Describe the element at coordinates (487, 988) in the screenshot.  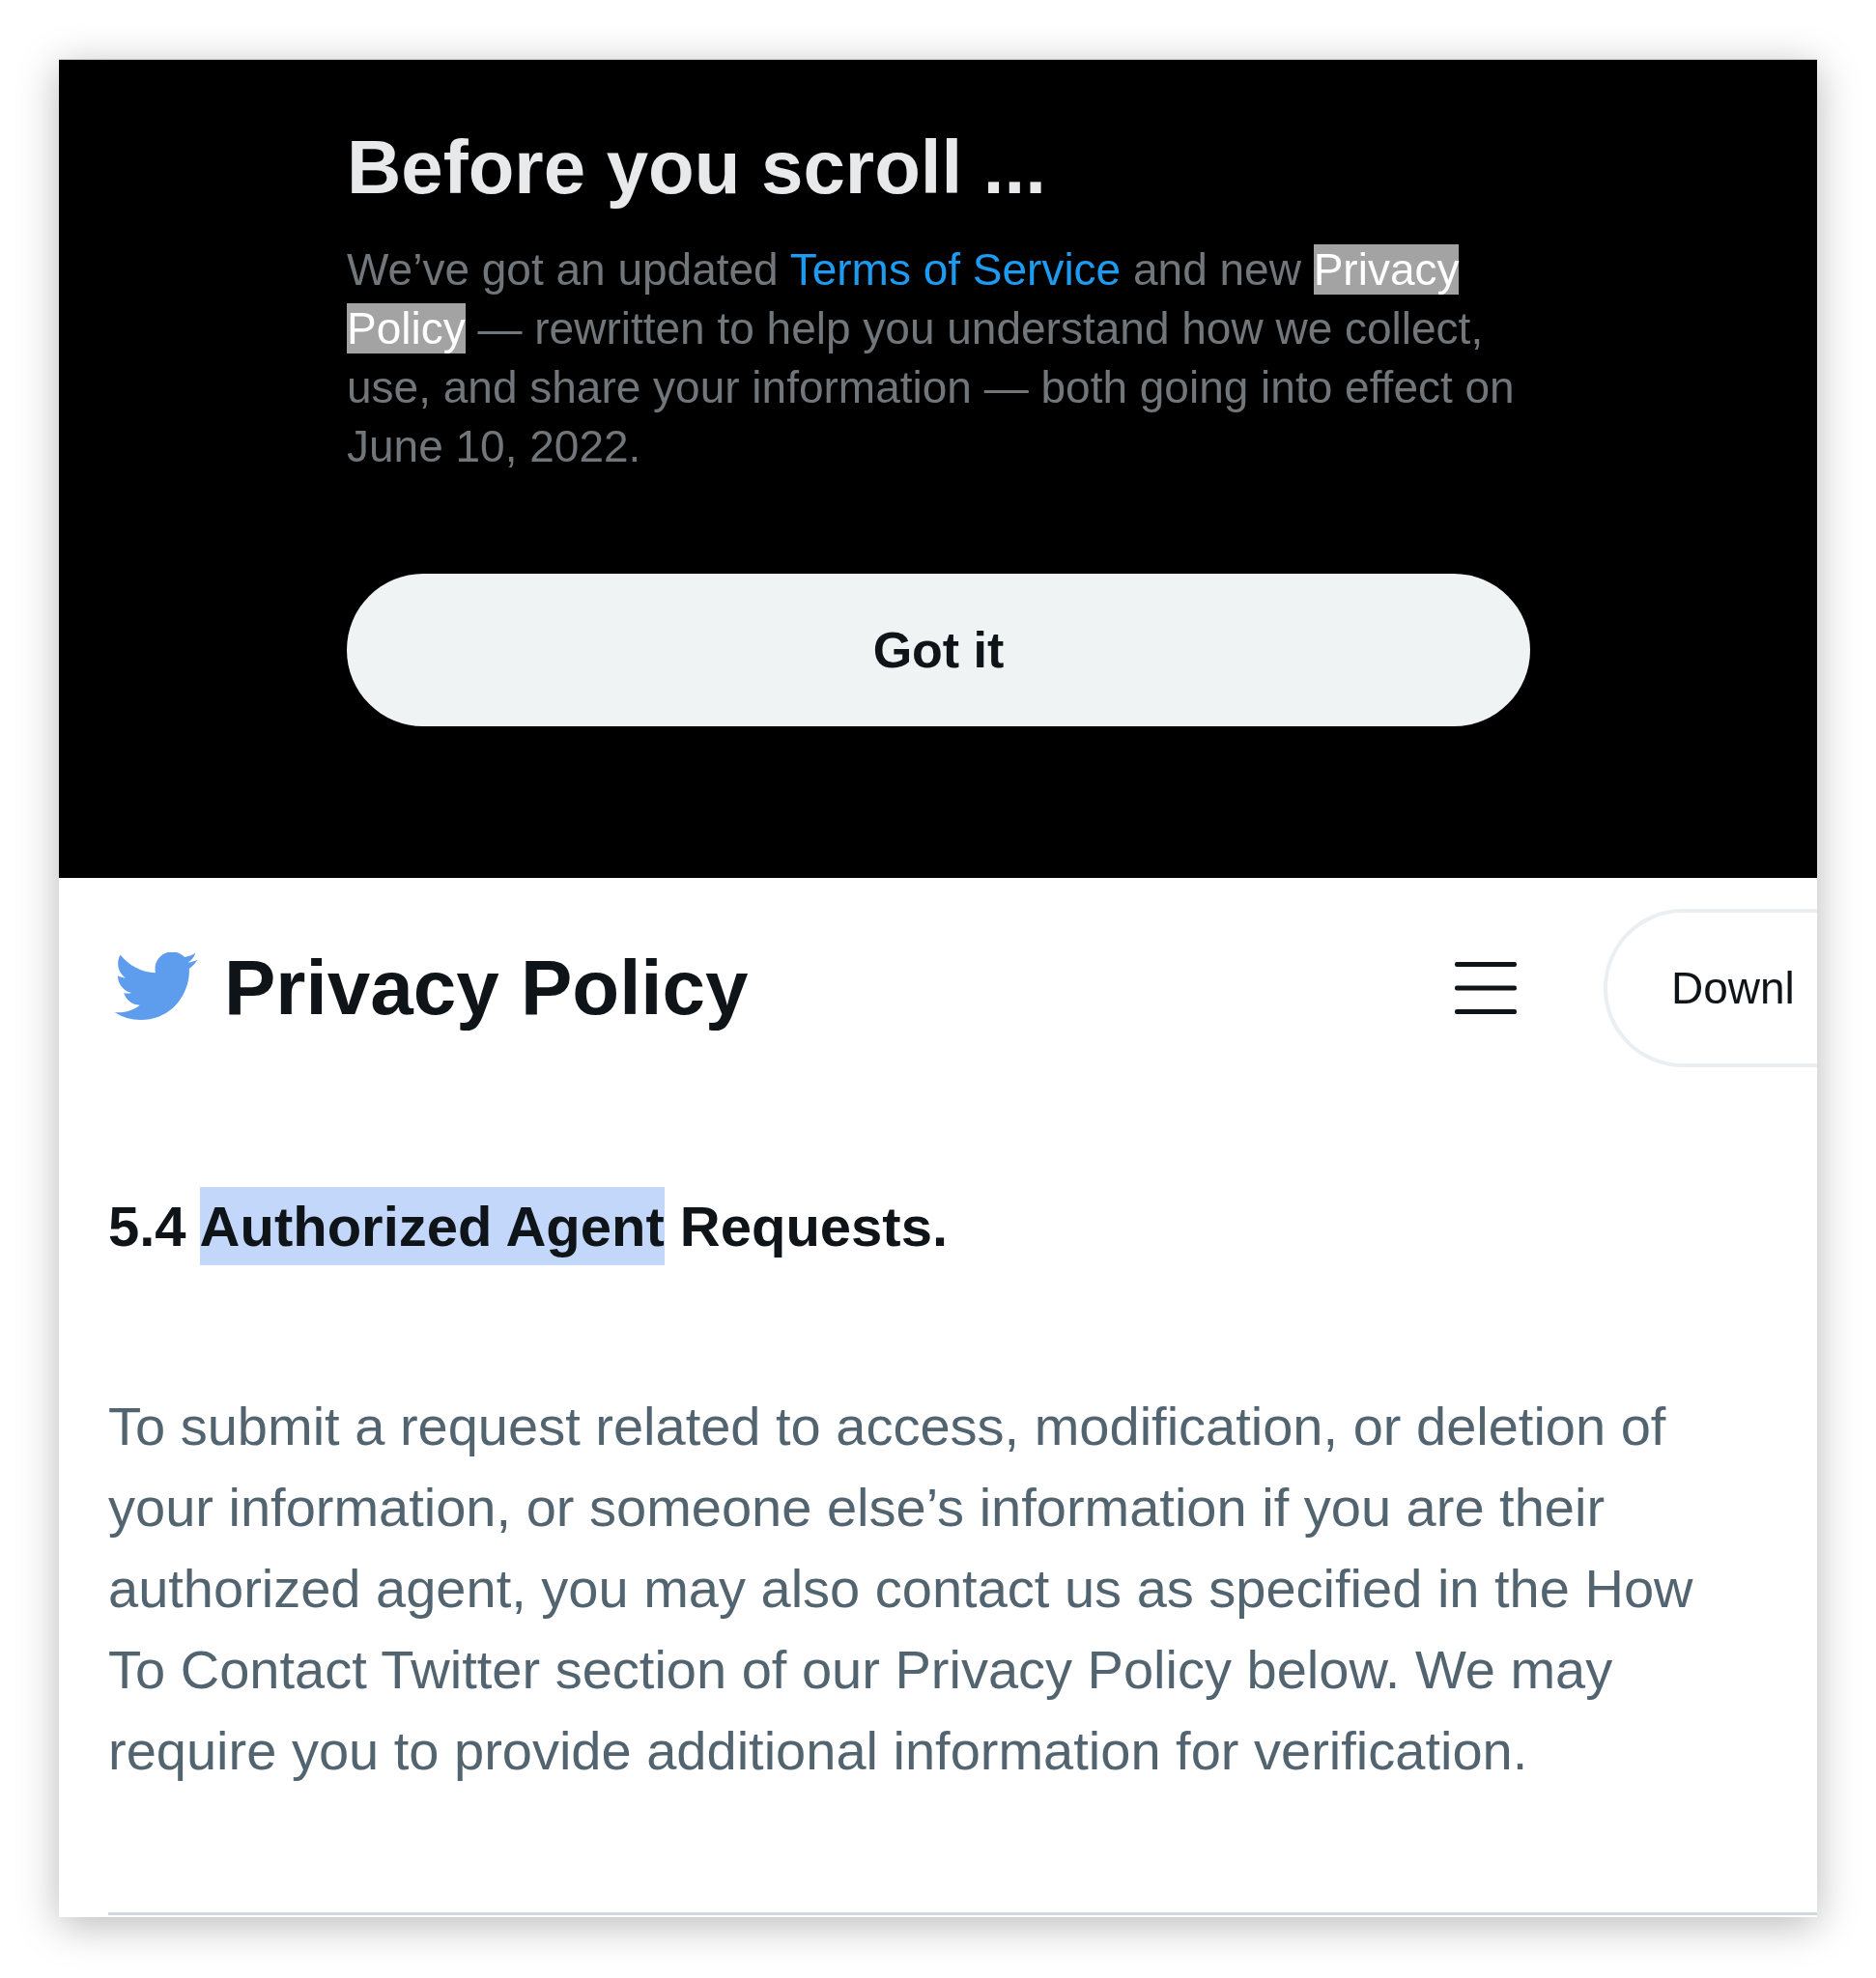
I see `page-title: Privacy Policy` at that location.